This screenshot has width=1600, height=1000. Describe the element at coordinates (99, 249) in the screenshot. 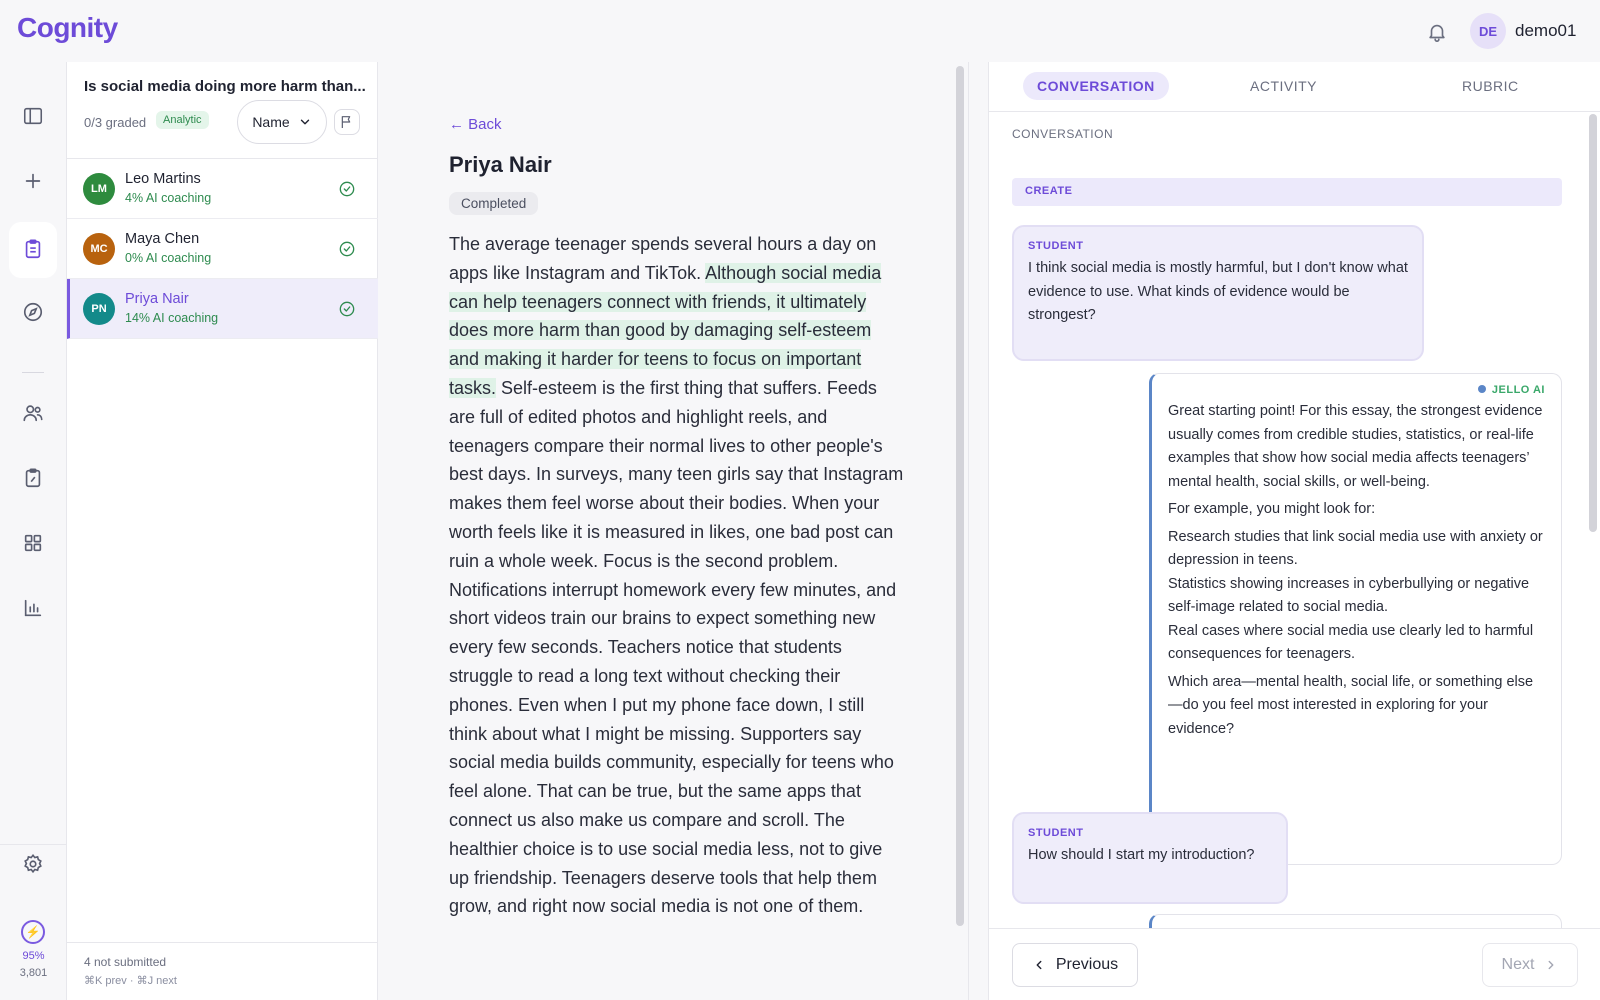

I see `student-avatar: MC` at that location.